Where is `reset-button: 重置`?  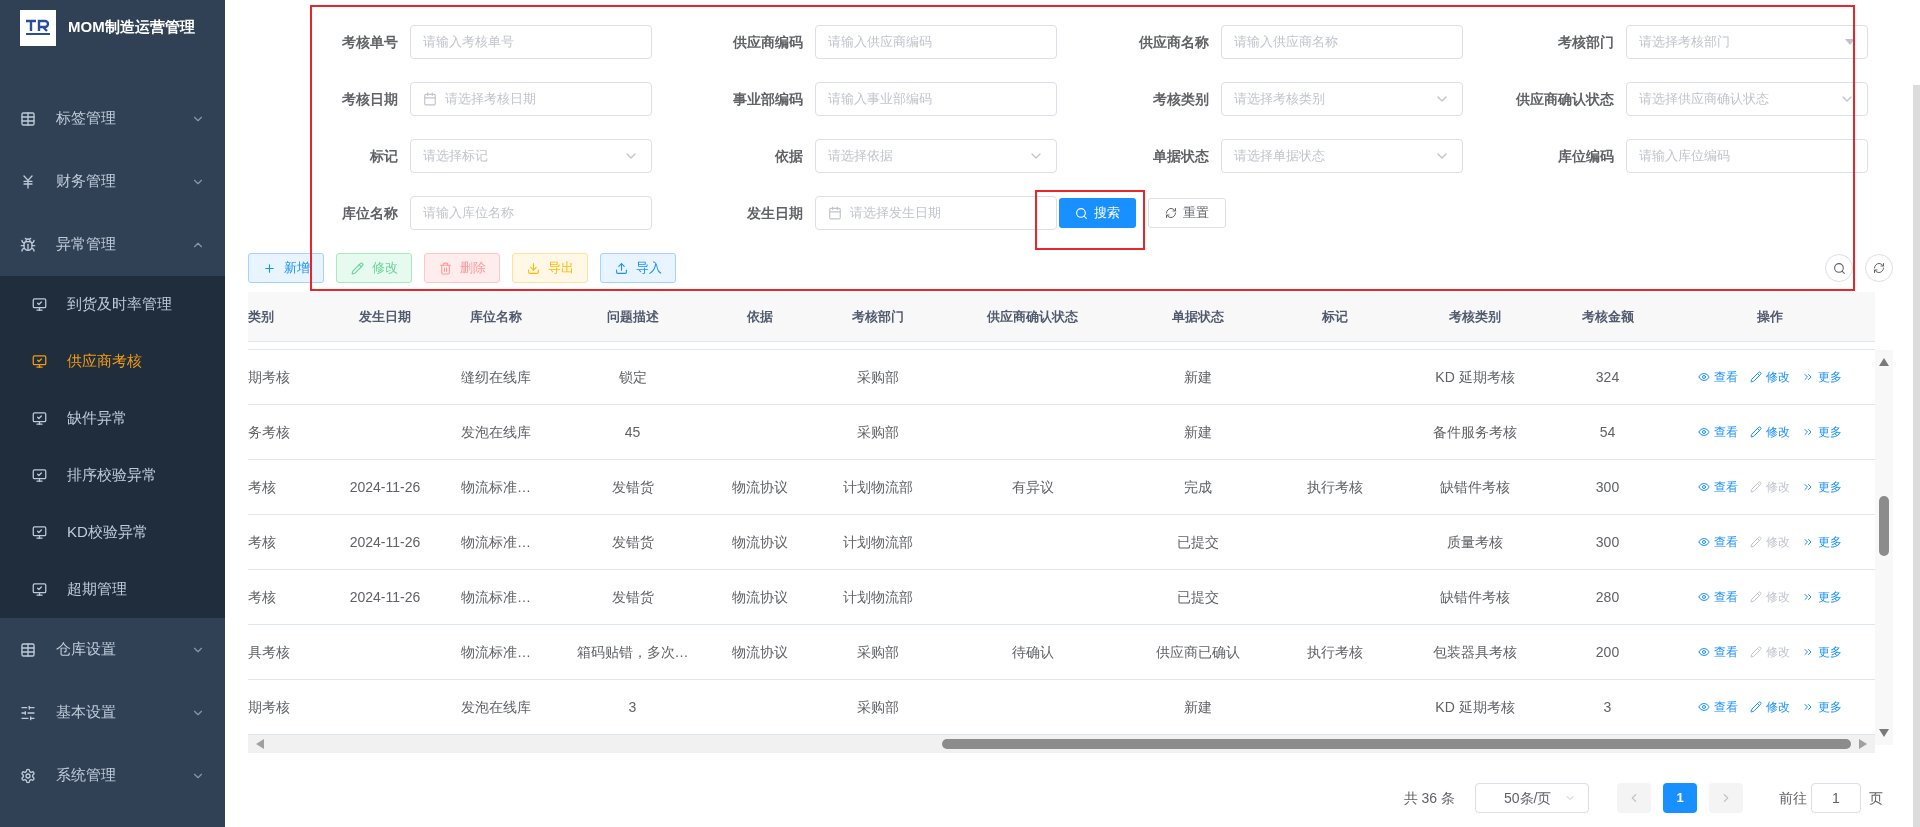 reset-button: 重置 is located at coordinates (1186, 213).